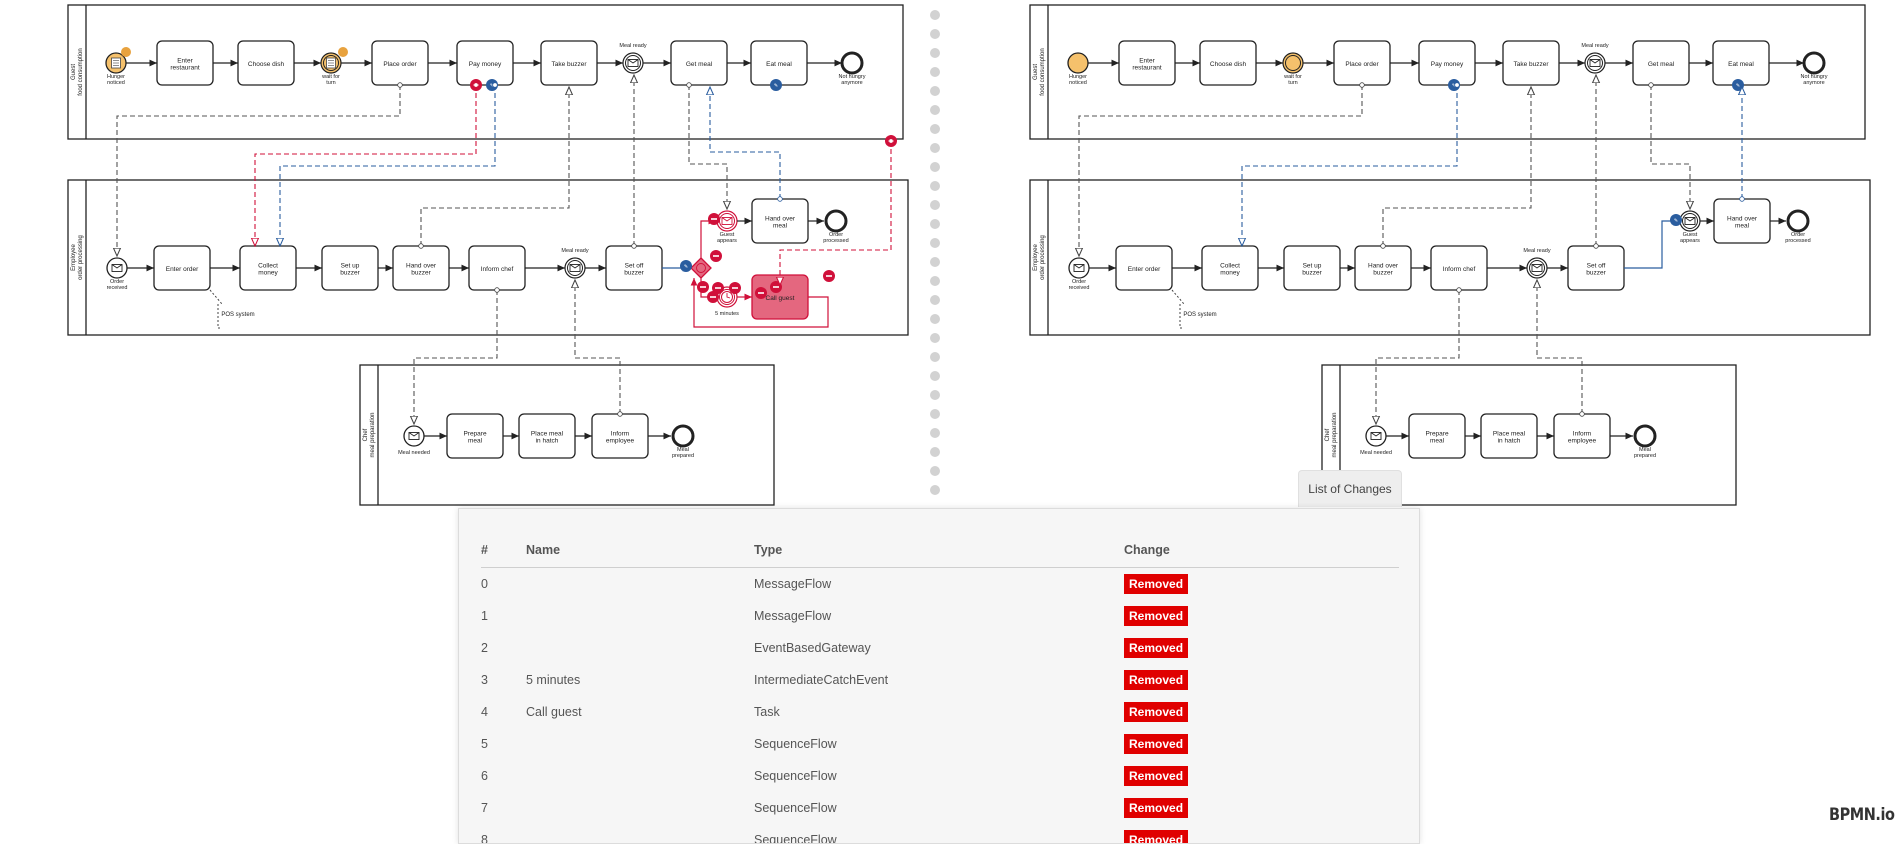 The height and width of the screenshot is (844, 1900). What do you see at coordinates (940, 584) in the screenshot?
I see `table-row: 0 MessageFlow Removed` at bounding box center [940, 584].